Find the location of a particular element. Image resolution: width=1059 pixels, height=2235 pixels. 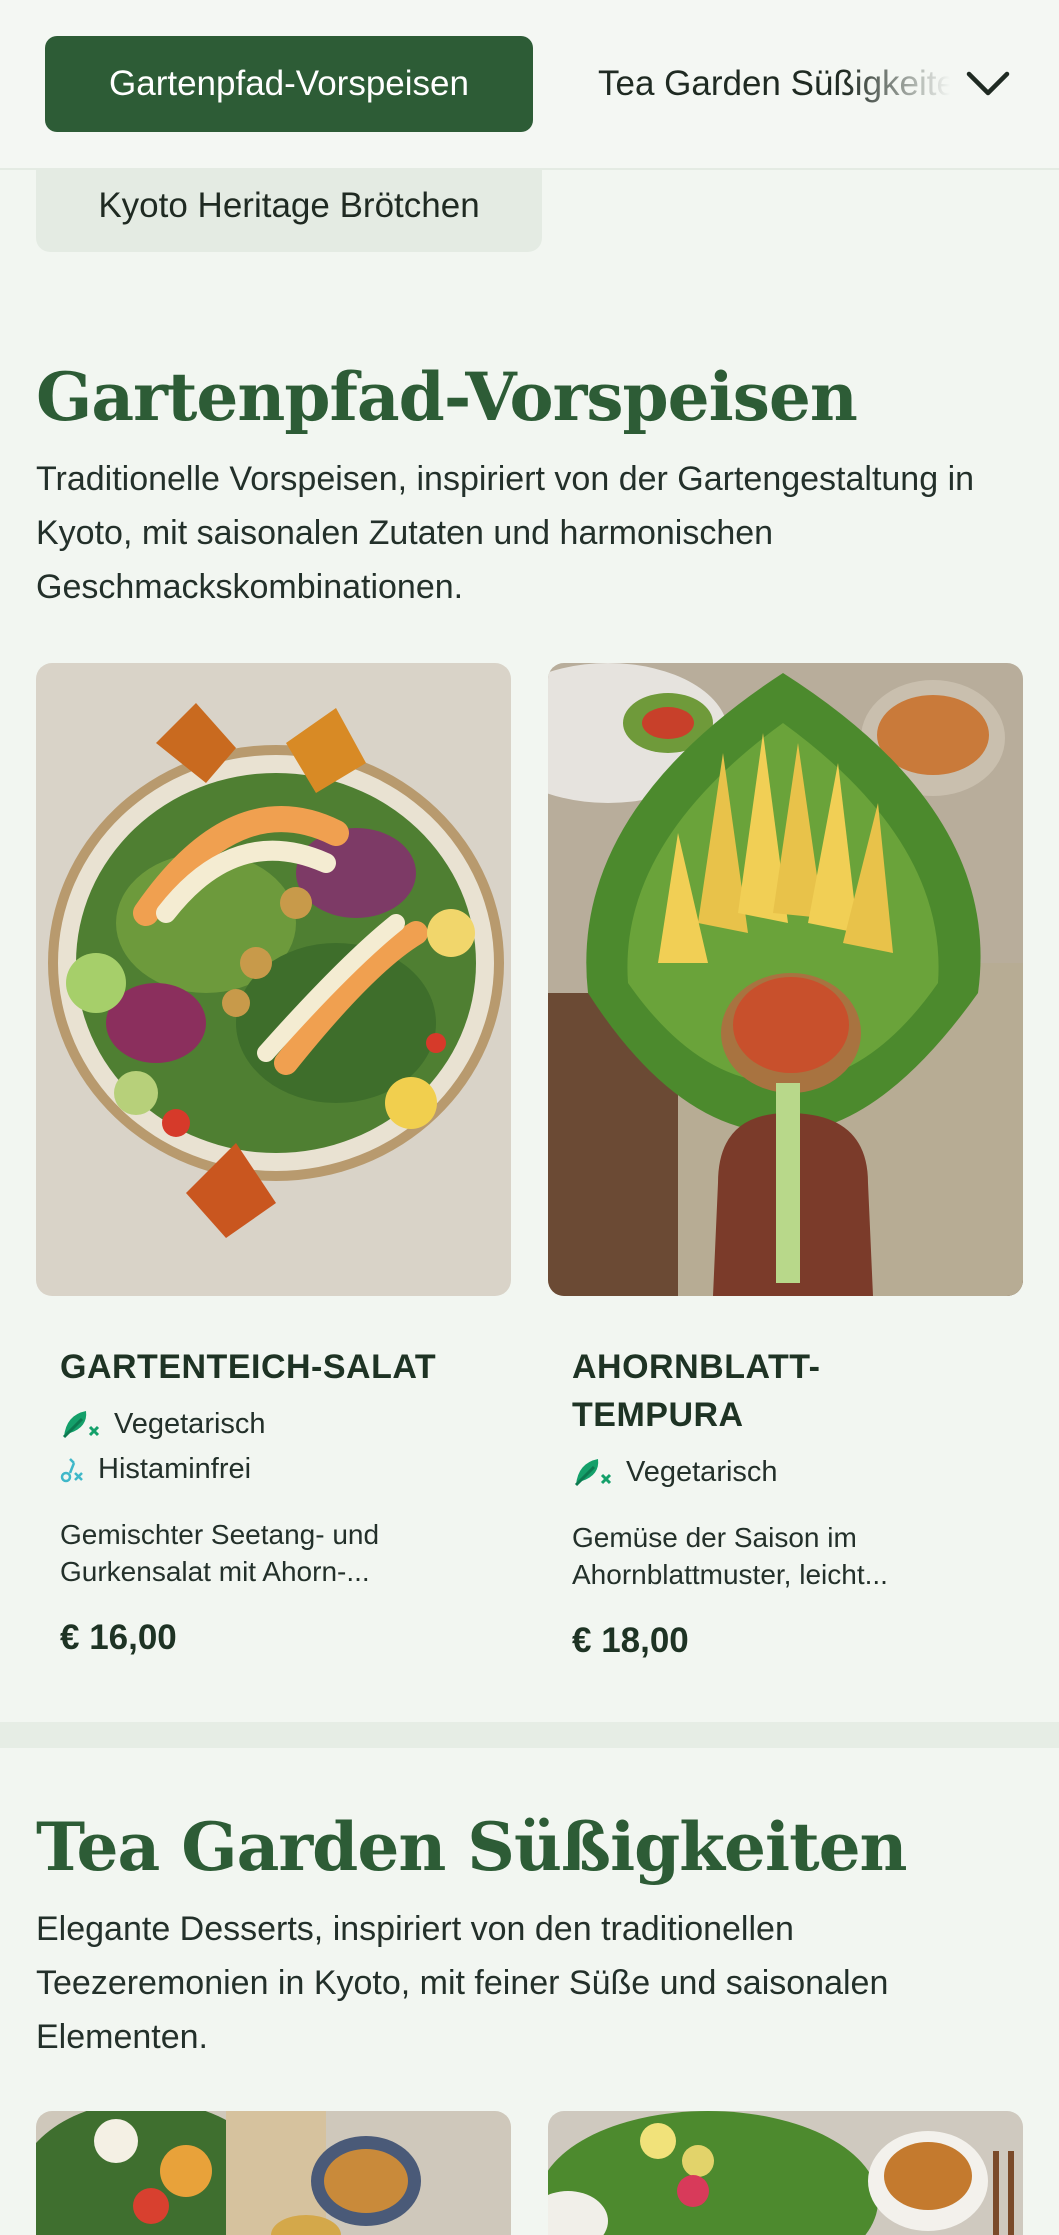

menu-item-price: € 18,00 is located at coordinates (630, 1640).